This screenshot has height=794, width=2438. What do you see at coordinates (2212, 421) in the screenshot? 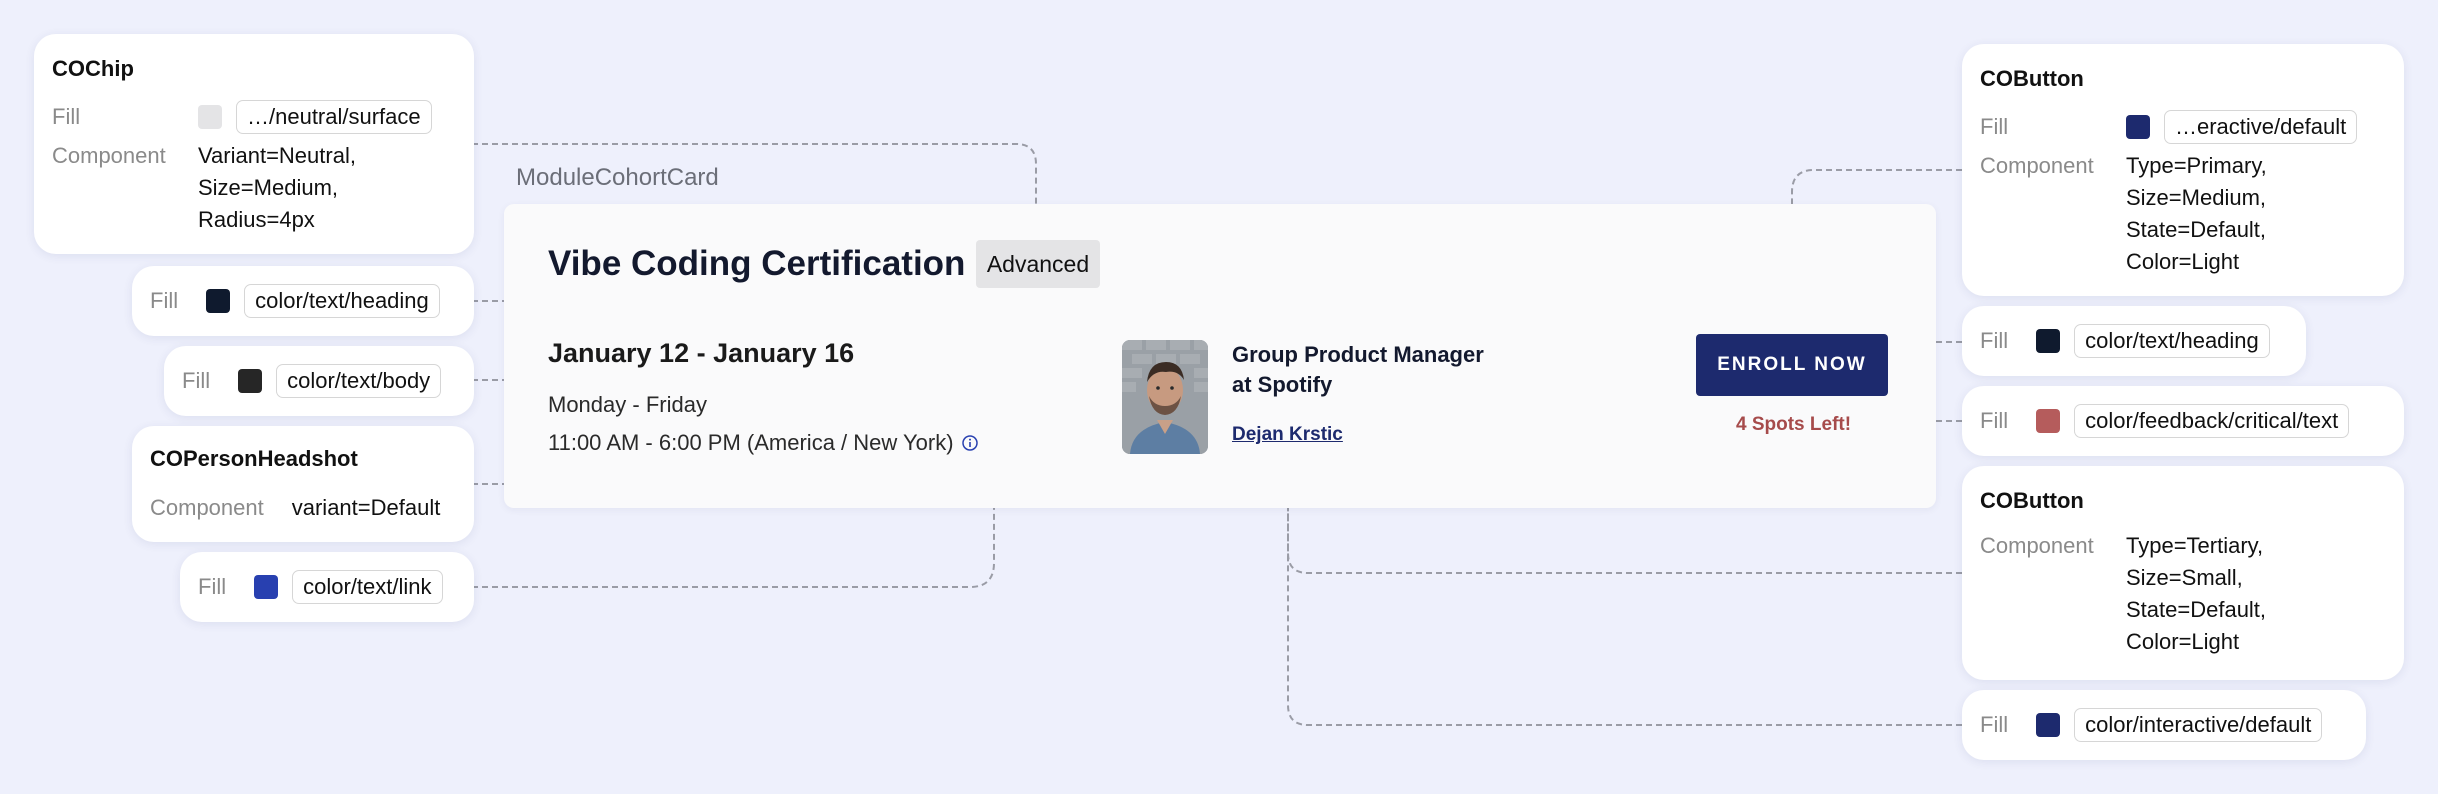
I see `fill-token: color/feedback/critical/text` at bounding box center [2212, 421].